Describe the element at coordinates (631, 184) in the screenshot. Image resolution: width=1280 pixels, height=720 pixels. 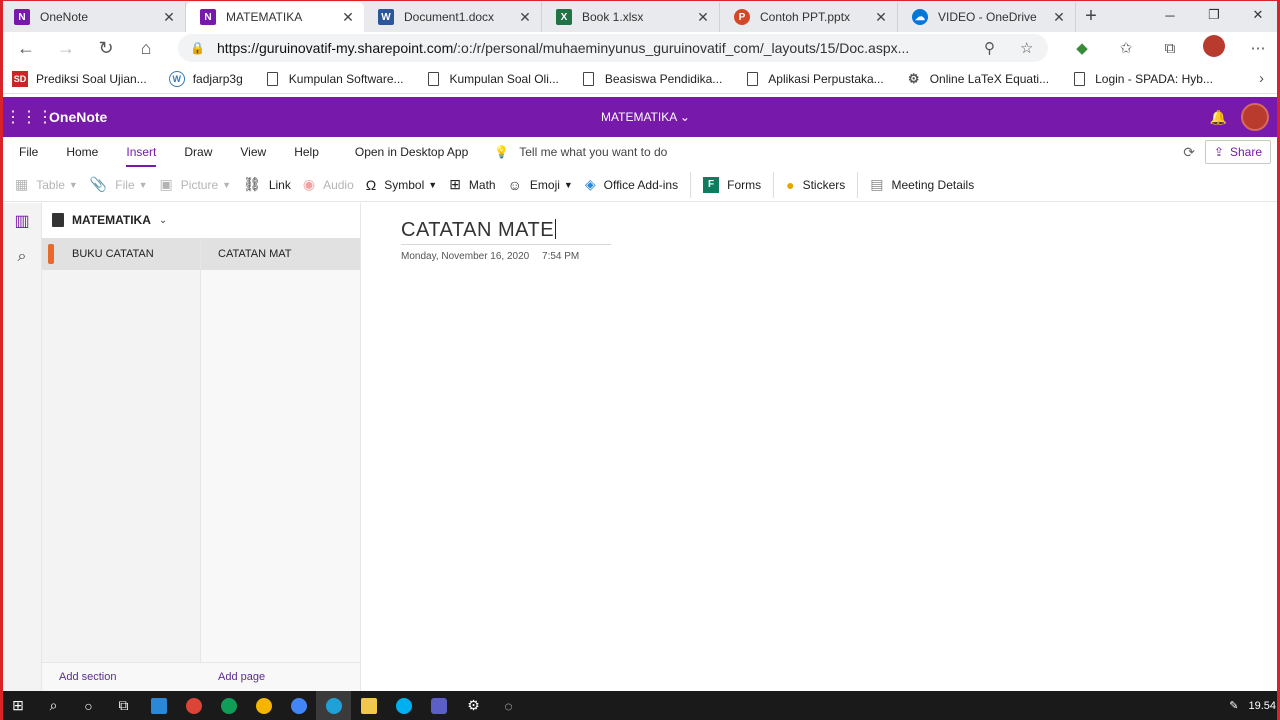
I see `office-addins-button: ◈ Office Add-ins` at that location.